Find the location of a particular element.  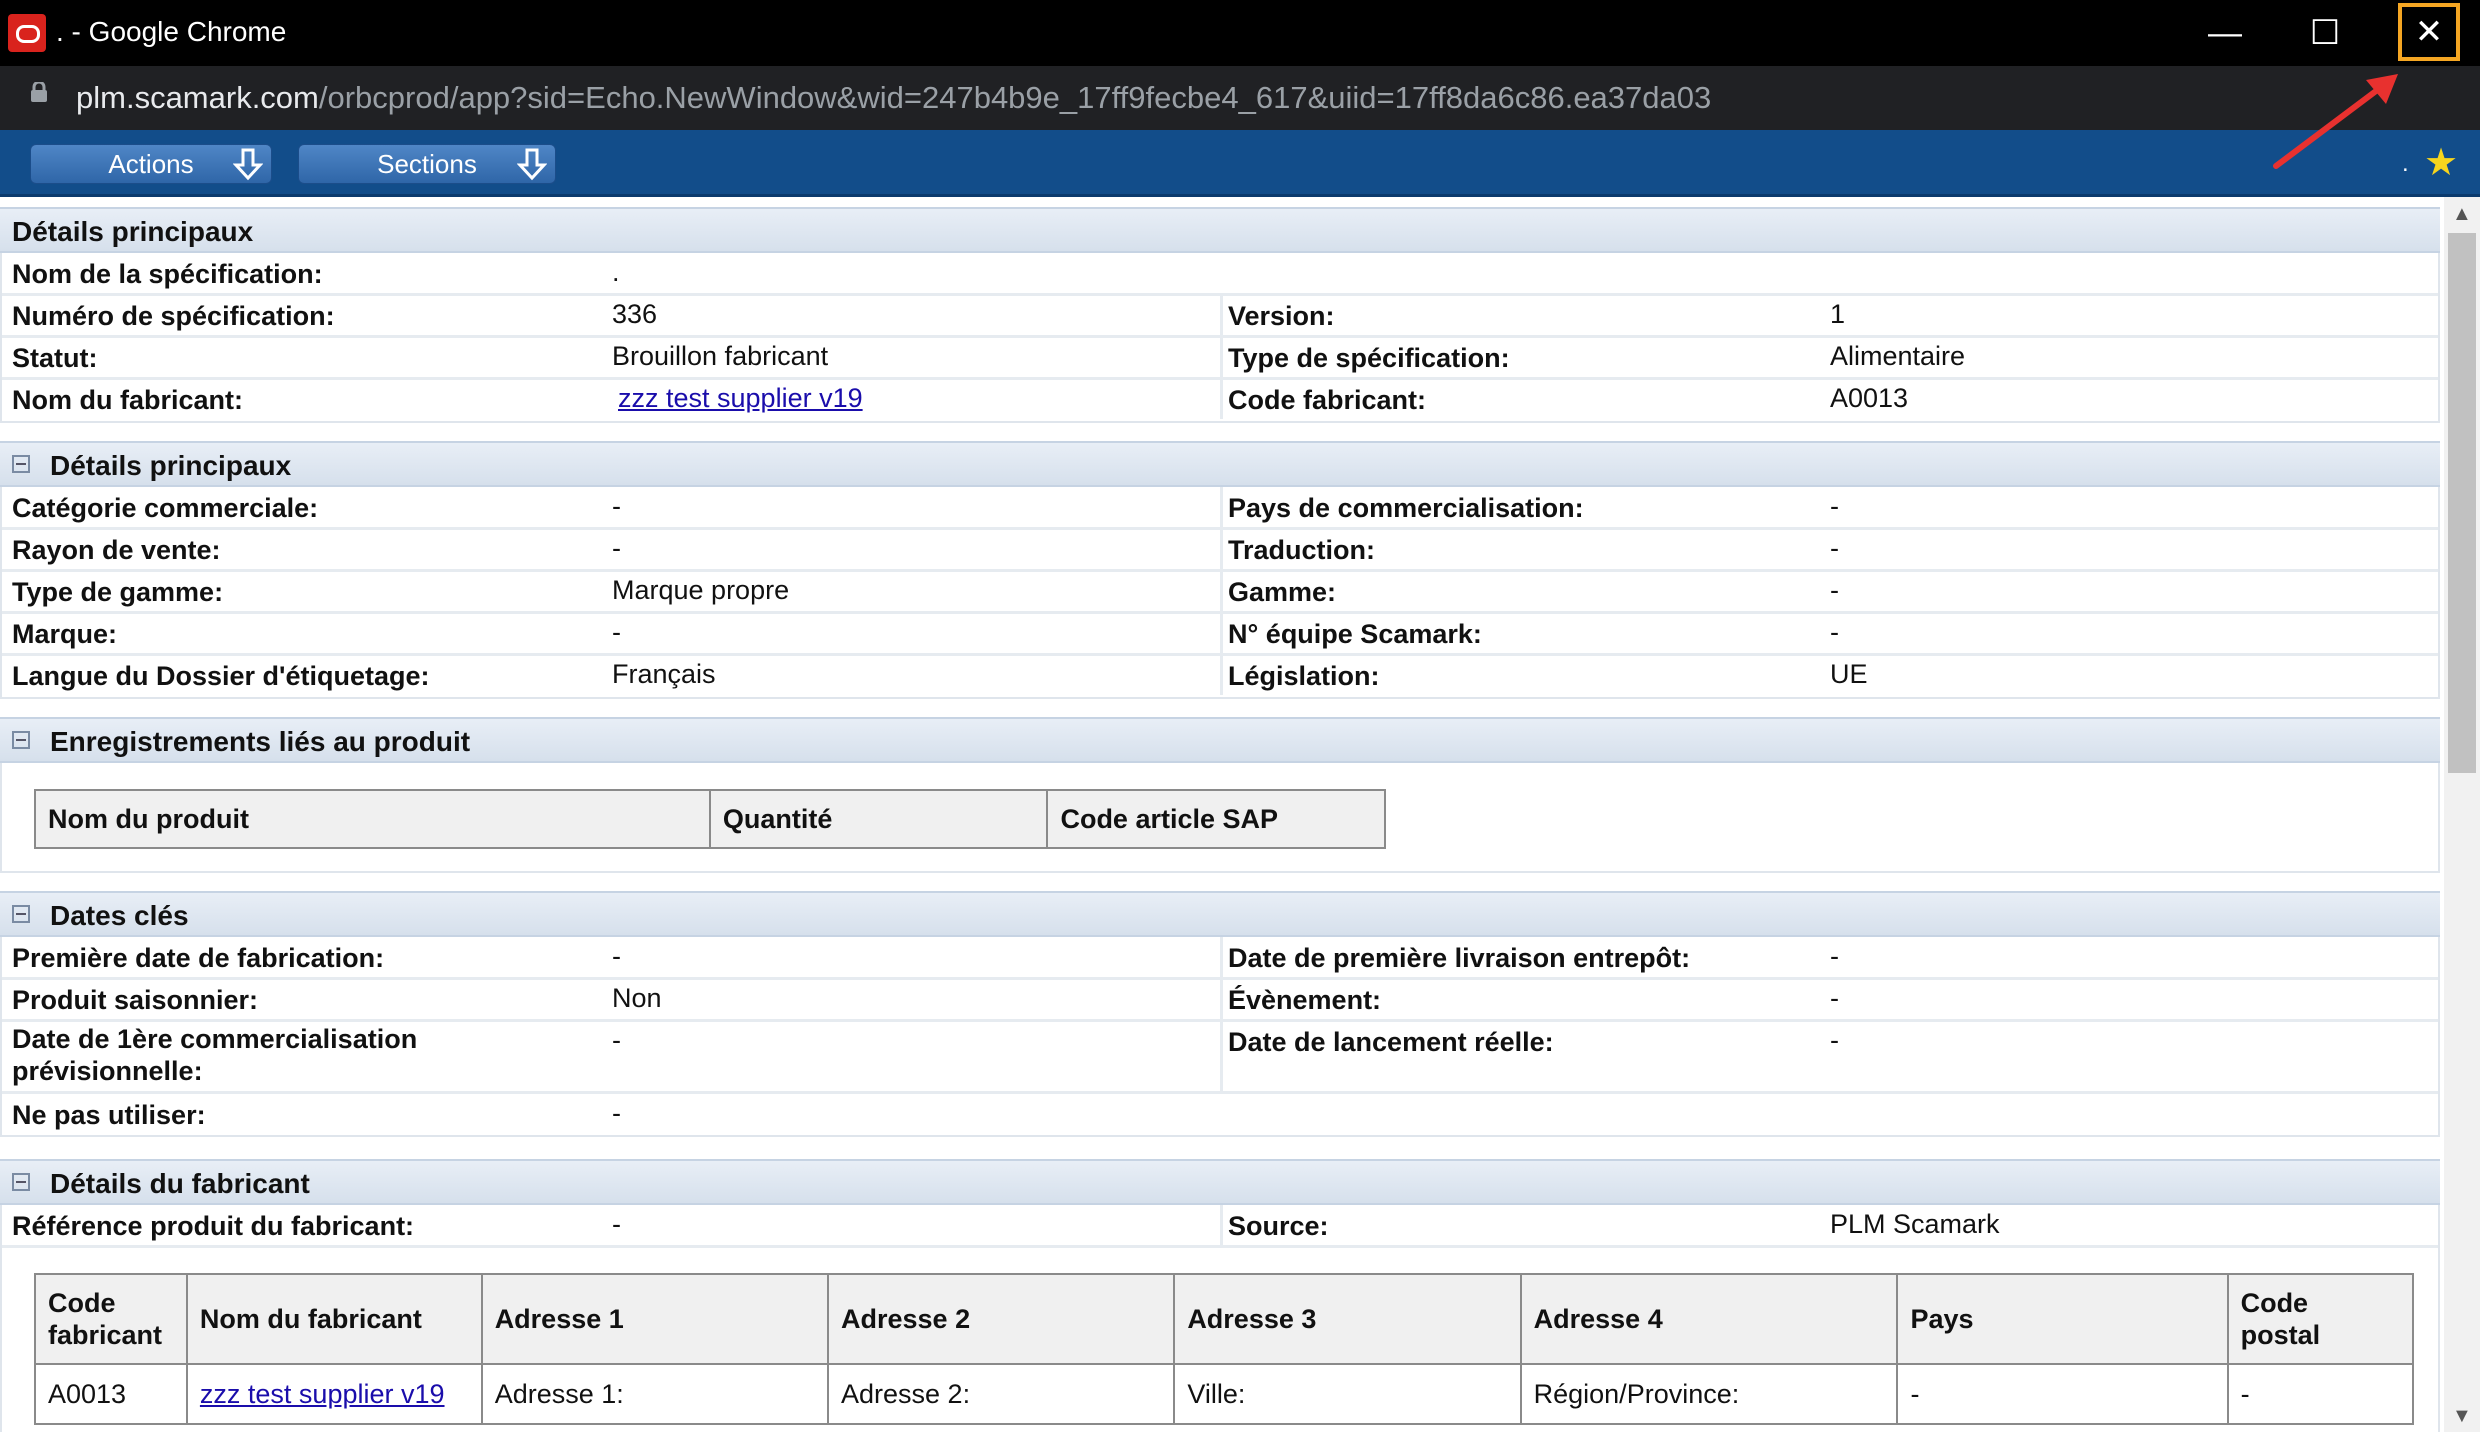

table-cell: Région/Province: is located at coordinates (1709, 1394).